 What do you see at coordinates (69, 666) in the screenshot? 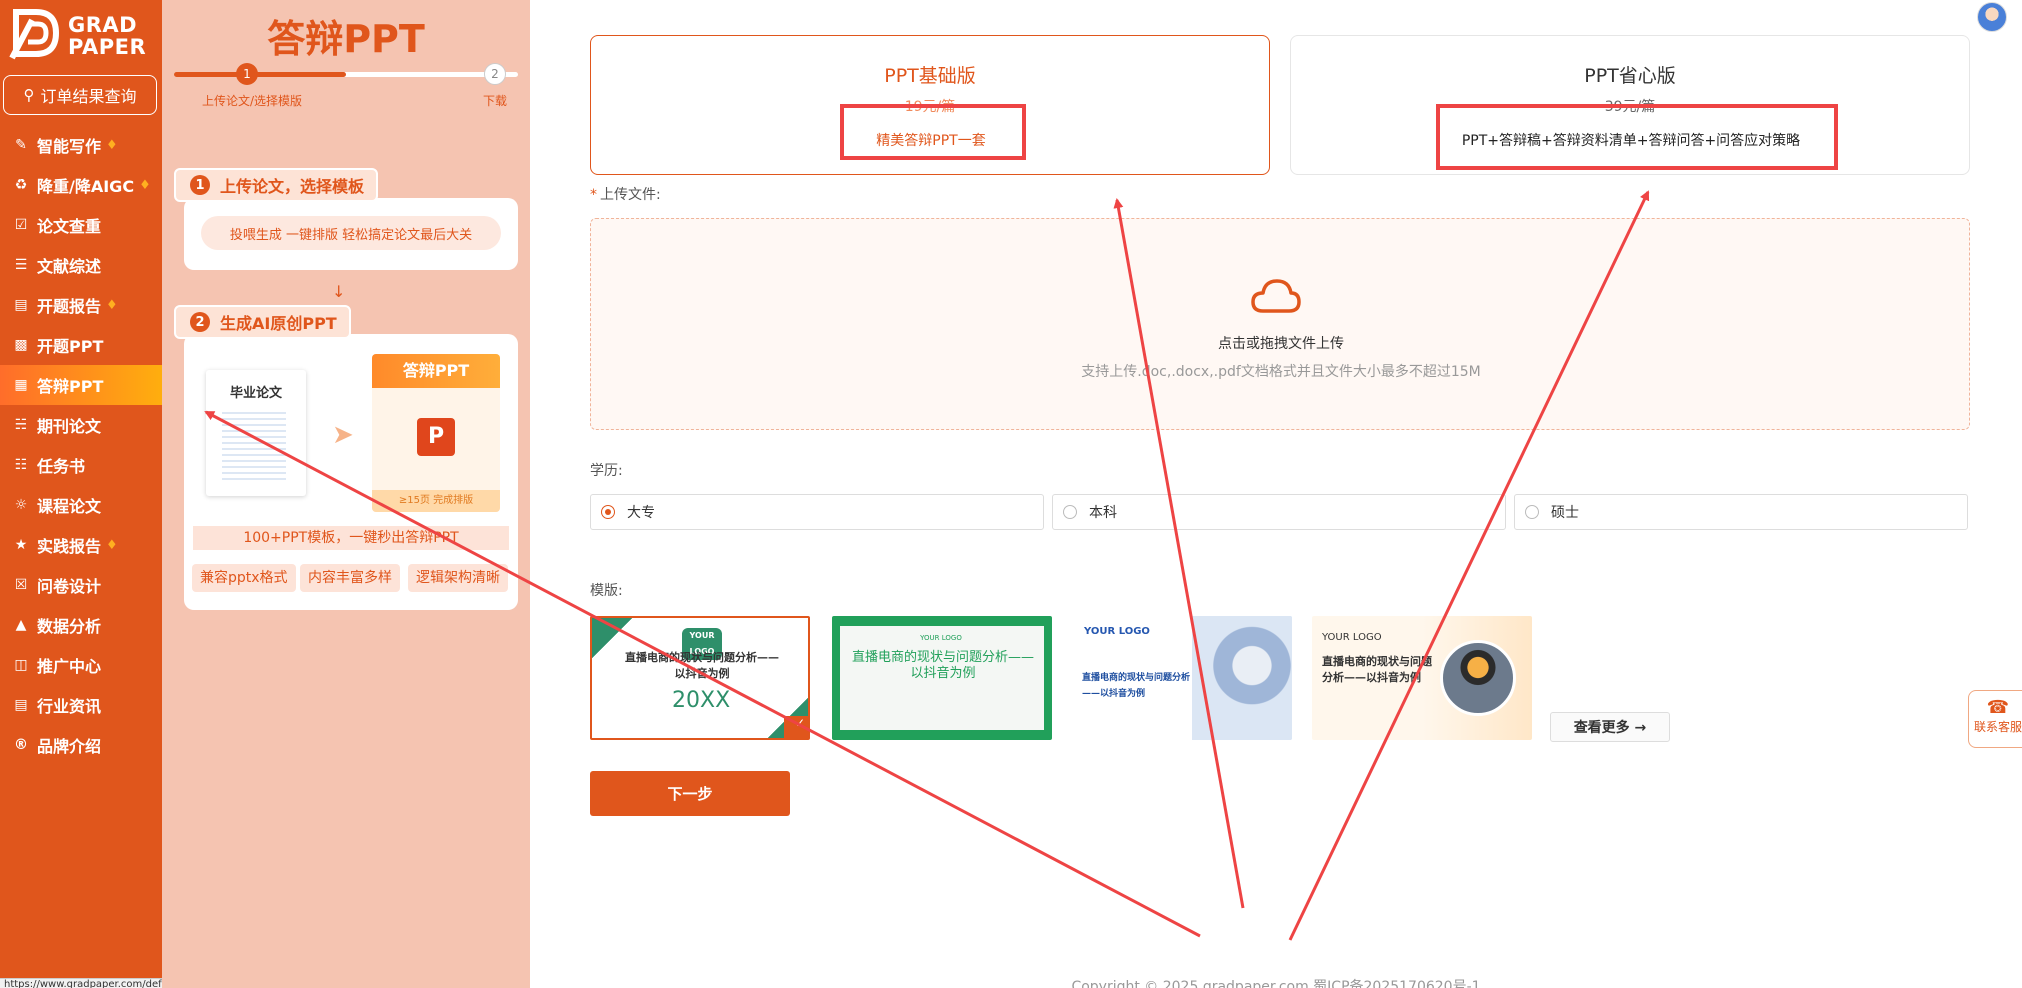
I see `sidebar-item-label: 推广中心` at bounding box center [69, 666].